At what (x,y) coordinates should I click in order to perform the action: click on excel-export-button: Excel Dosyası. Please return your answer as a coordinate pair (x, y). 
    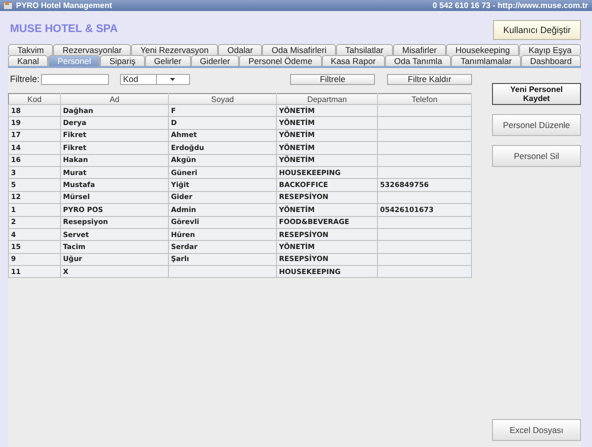
    Looking at the image, I should click on (536, 430).